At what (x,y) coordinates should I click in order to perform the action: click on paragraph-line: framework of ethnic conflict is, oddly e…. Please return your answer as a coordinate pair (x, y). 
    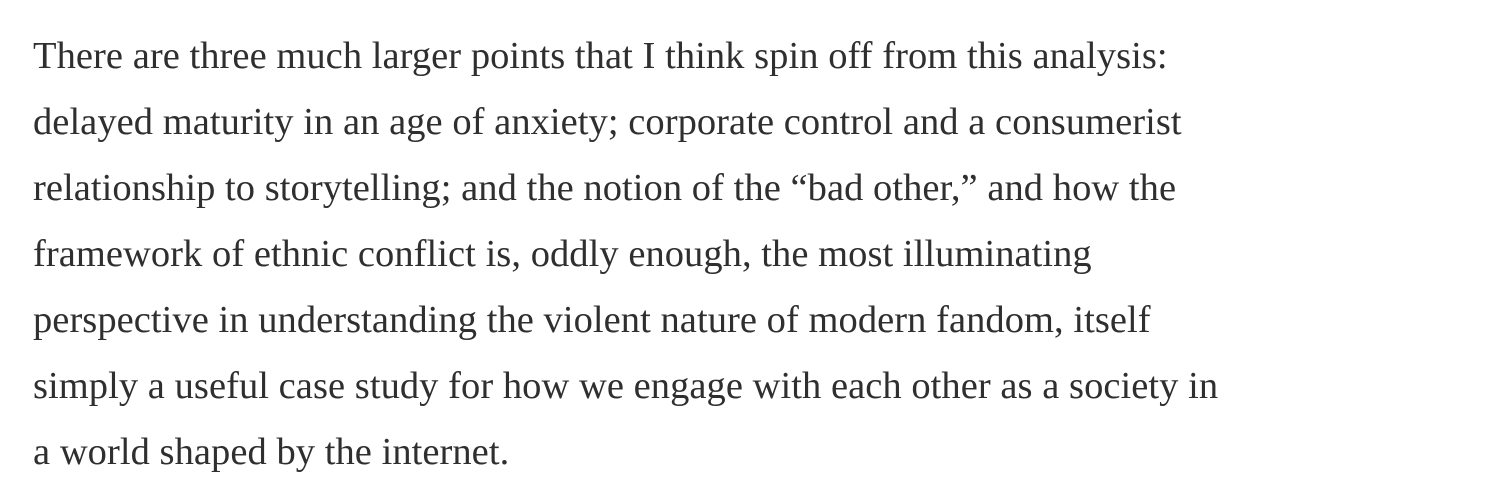
    Looking at the image, I should click on (562, 254).